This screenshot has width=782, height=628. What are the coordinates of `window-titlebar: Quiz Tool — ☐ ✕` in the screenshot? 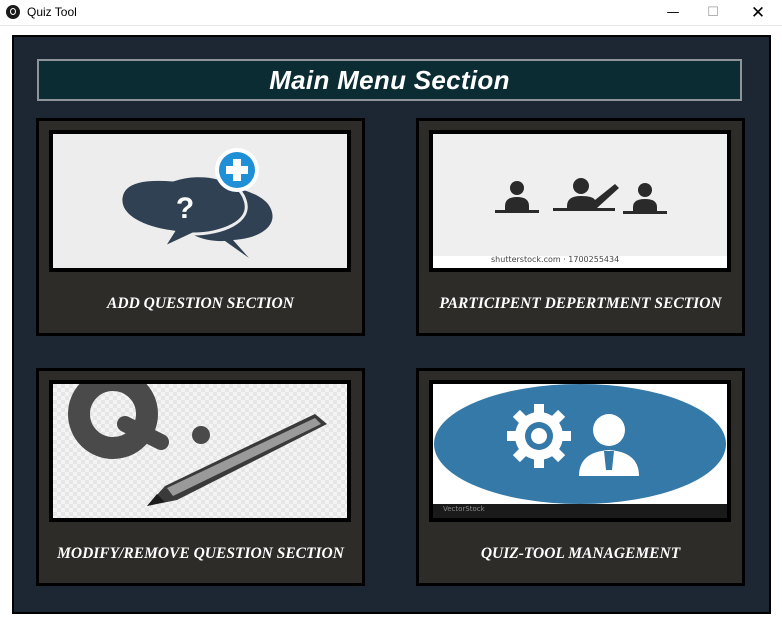 It's located at (391, 13).